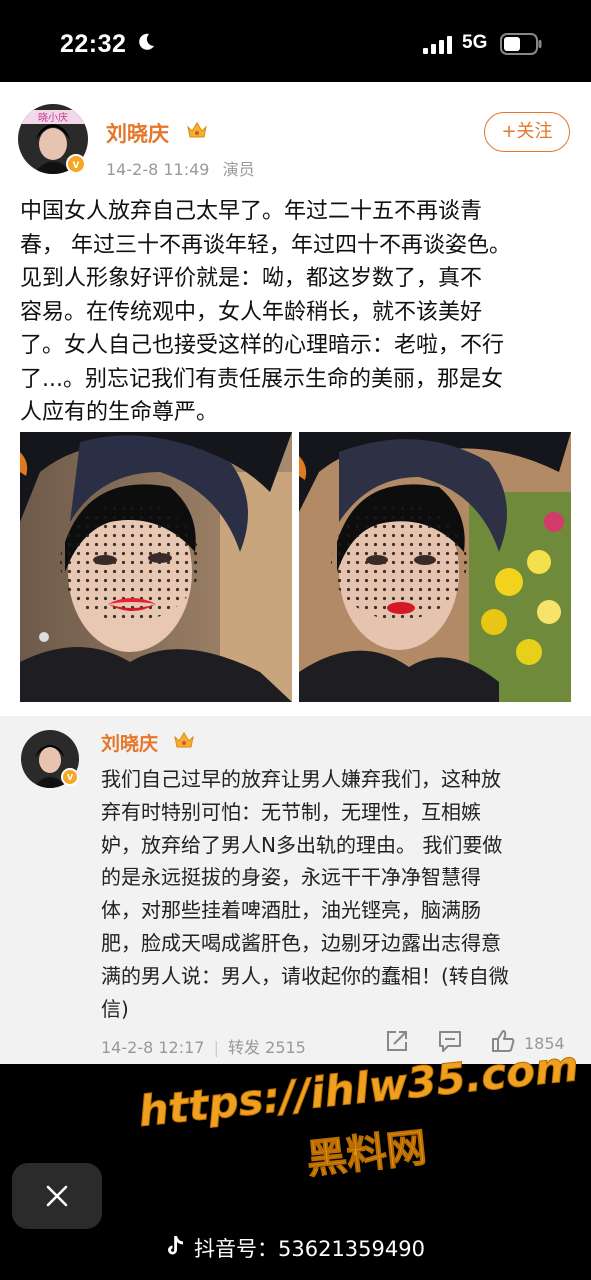 The image size is (591, 1280). Describe the element at coordinates (175, 1245) in the screenshot. I see `tiktok-icon` at that location.